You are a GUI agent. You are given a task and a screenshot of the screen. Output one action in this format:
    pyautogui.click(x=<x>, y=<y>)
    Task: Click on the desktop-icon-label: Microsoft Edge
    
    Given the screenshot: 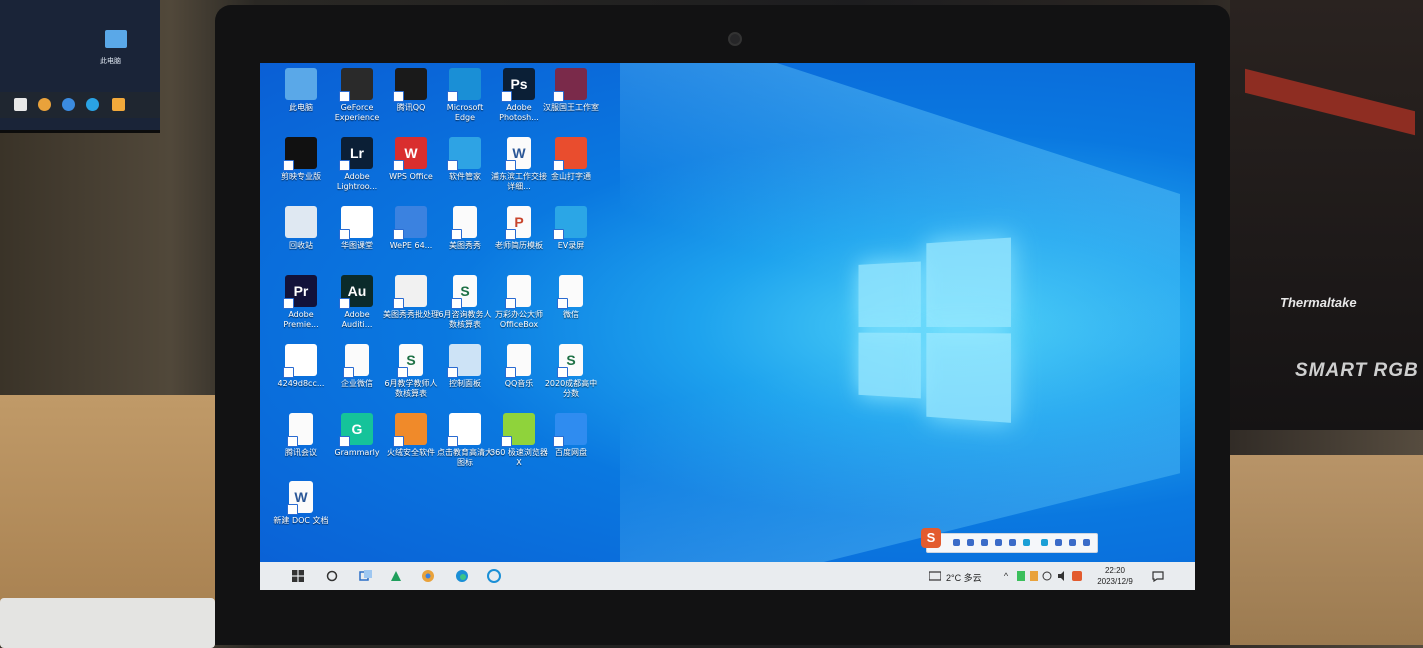 What is the action you would take?
    pyautogui.click(x=465, y=112)
    